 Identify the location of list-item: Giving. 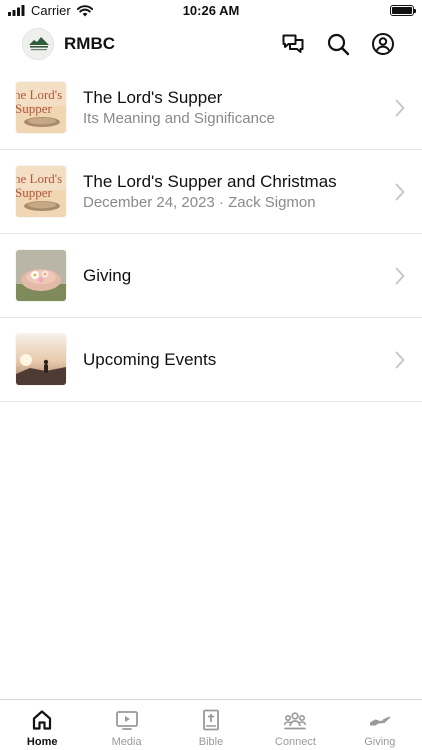
(211, 276).